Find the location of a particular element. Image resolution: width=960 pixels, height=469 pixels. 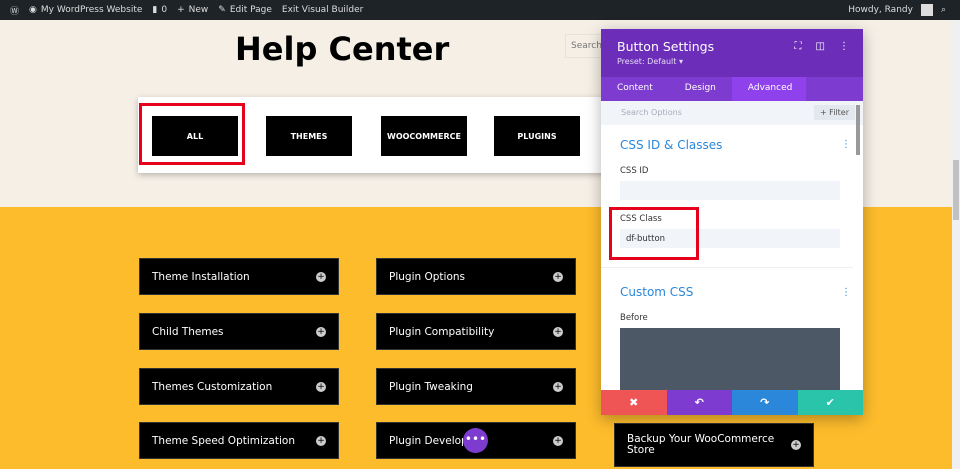

fullscreen-icon: ⛶ is located at coordinates (798, 46).